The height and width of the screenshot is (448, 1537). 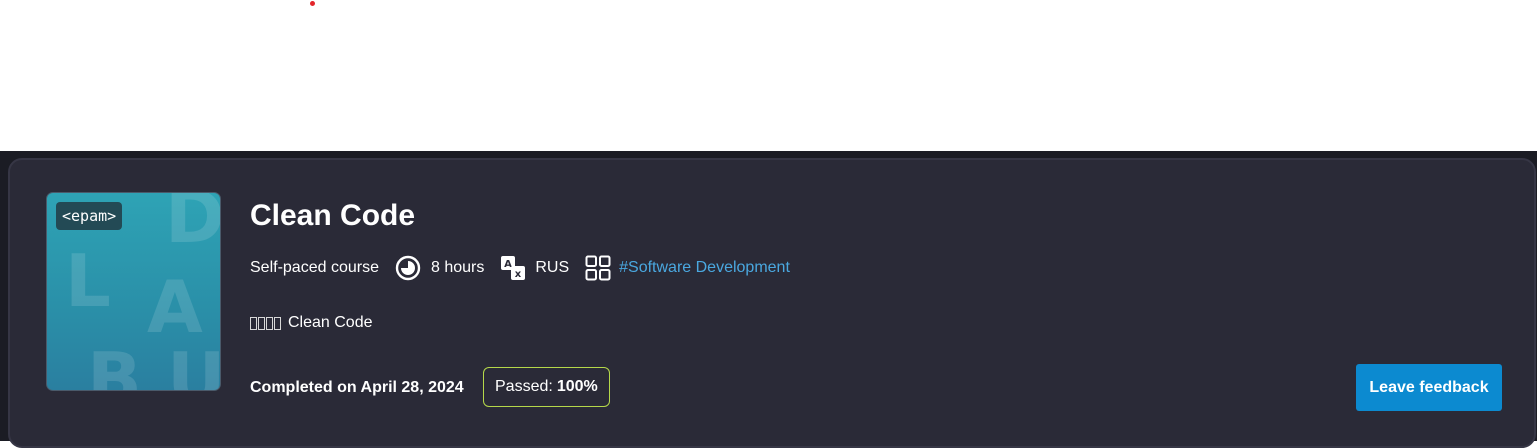 What do you see at coordinates (518, 274) in the screenshot?
I see `svg-text: x` at bounding box center [518, 274].